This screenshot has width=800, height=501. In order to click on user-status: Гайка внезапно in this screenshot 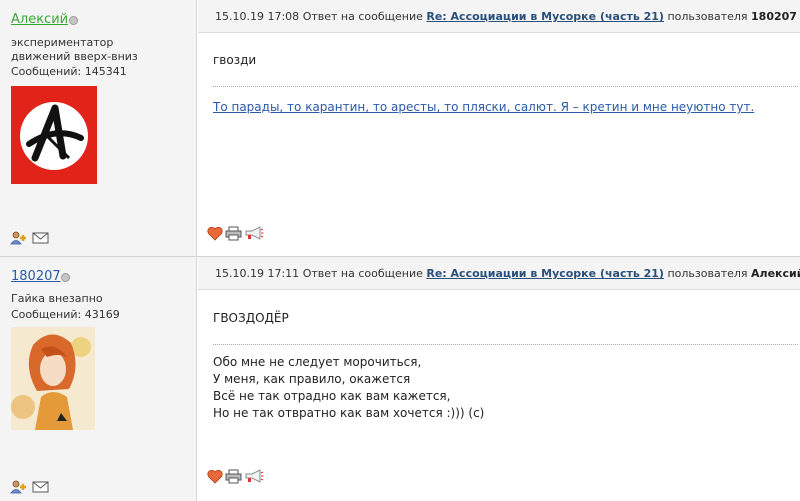, I will do `click(57, 298)`.